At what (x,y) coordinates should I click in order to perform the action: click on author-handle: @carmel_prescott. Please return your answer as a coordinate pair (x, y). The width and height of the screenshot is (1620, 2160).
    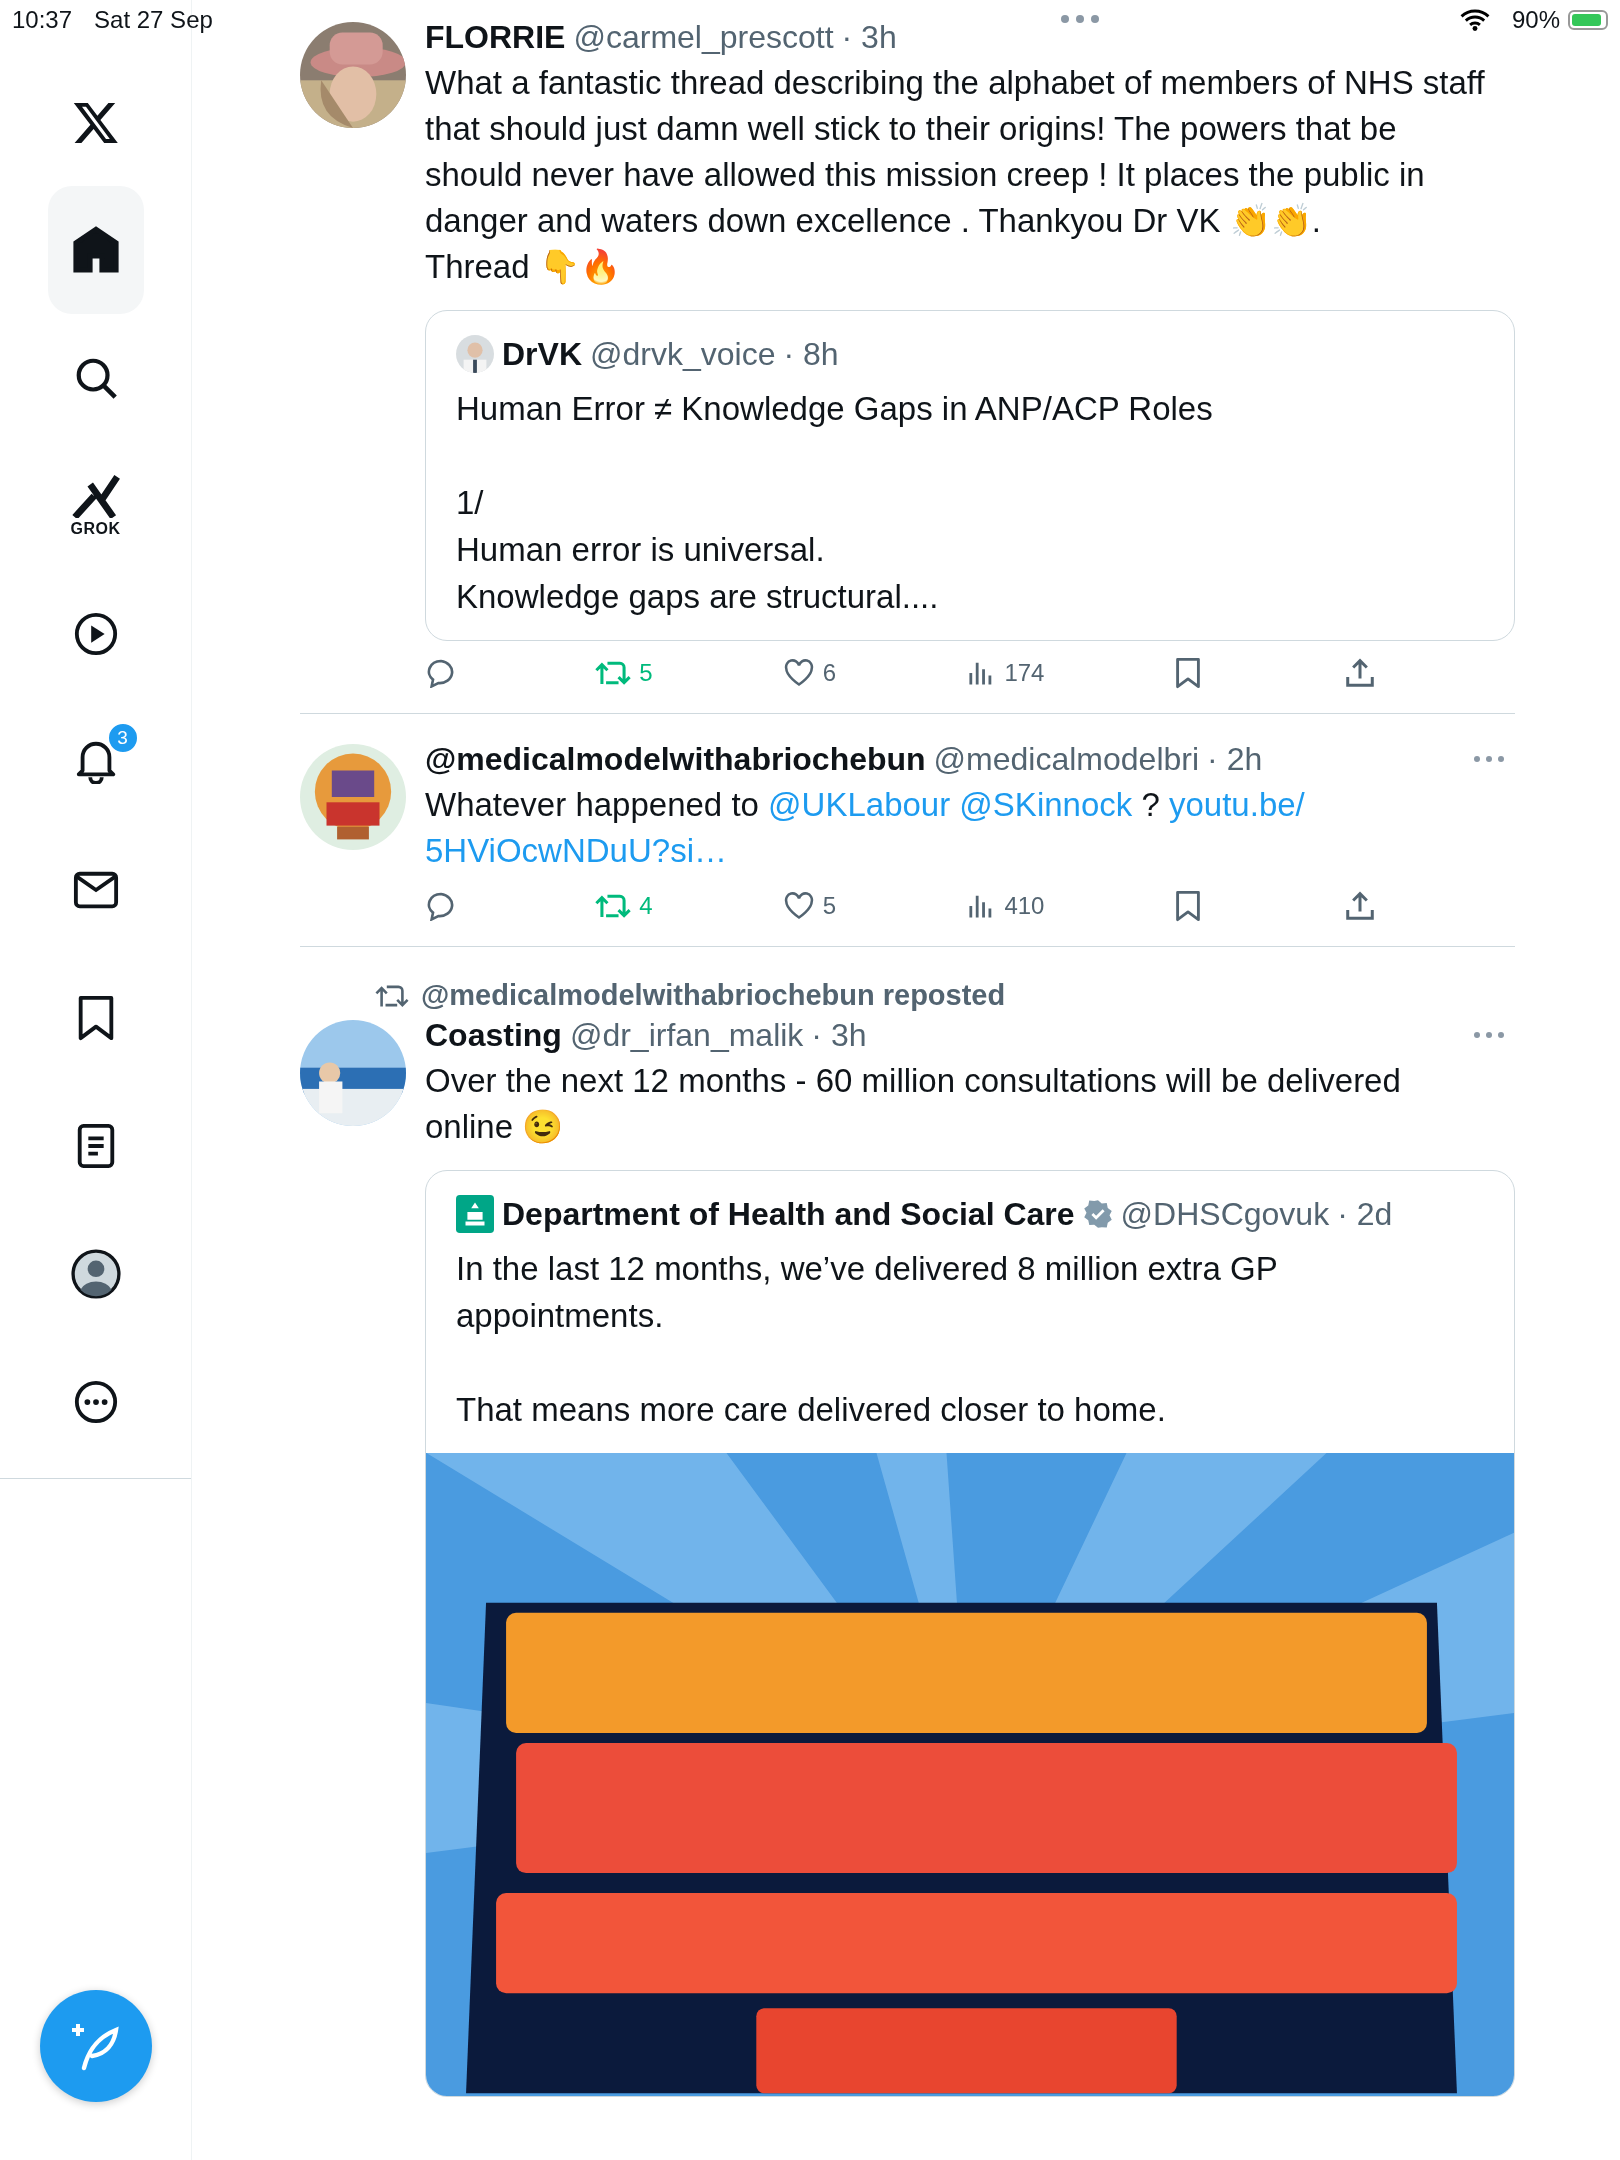
    Looking at the image, I should click on (703, 37).